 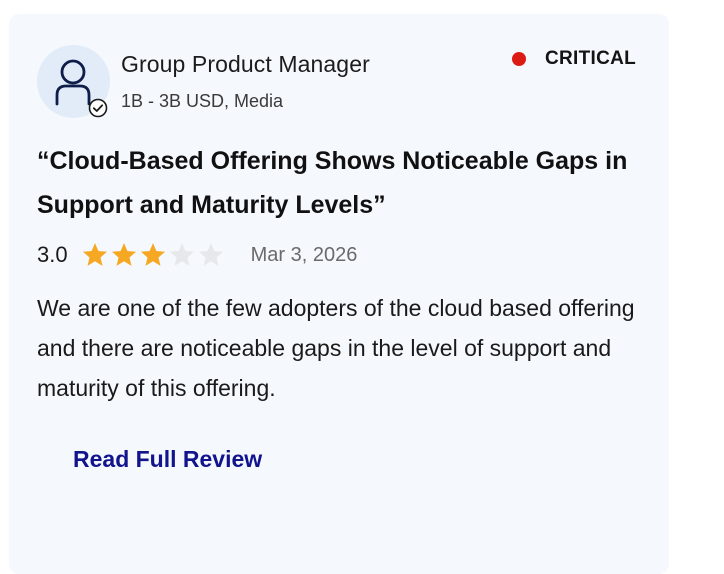 I want to click on rating-row: 3.0 Mar 3, 2026, so click(x=197, y=255).